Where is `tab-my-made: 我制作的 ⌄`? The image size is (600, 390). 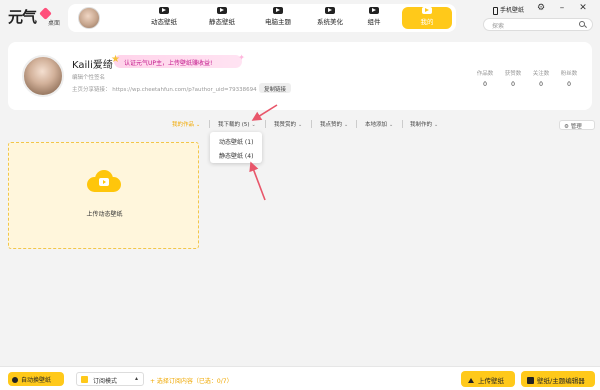
tab-my-made: 我制作的 ⌄ is located at coordinates (424, 124).